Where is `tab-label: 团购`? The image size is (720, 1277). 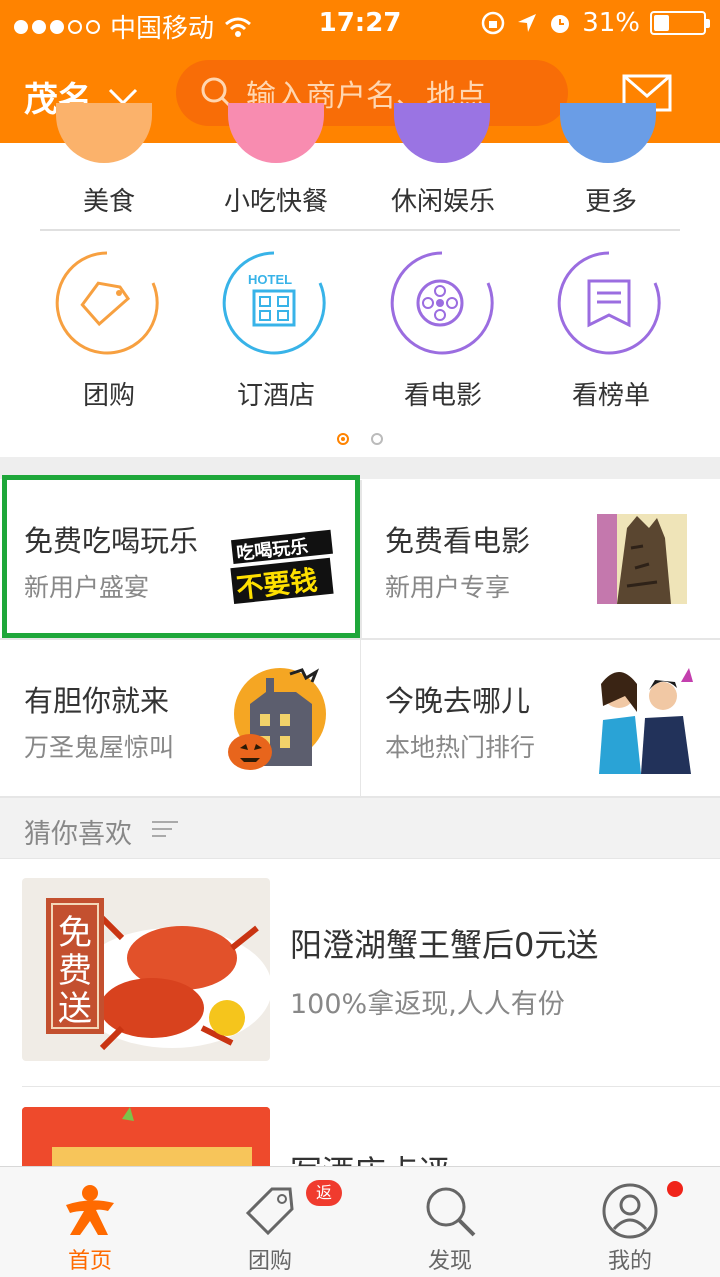 tab-label: 团购 is located at coordinates (269, 1261).